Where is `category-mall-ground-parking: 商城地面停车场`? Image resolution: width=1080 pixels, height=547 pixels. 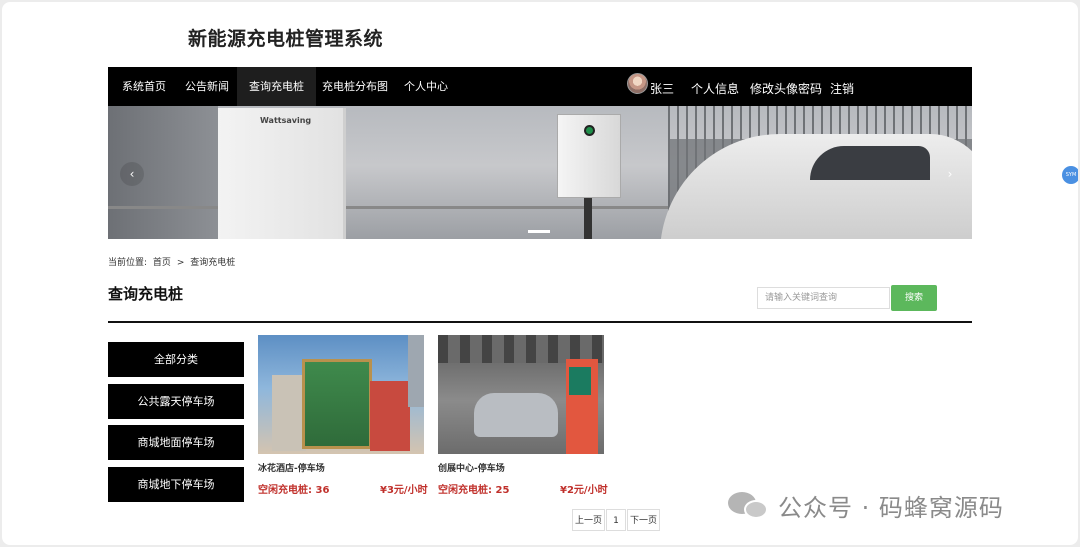
category-mall-ground-parking: 商城地面停车场 is located at coordinates (176, 442).